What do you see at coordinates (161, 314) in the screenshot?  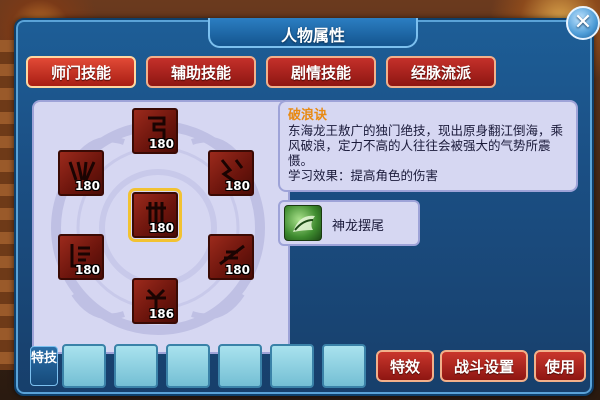 I see `skill-level: 186` at bounding box center [161, 314].